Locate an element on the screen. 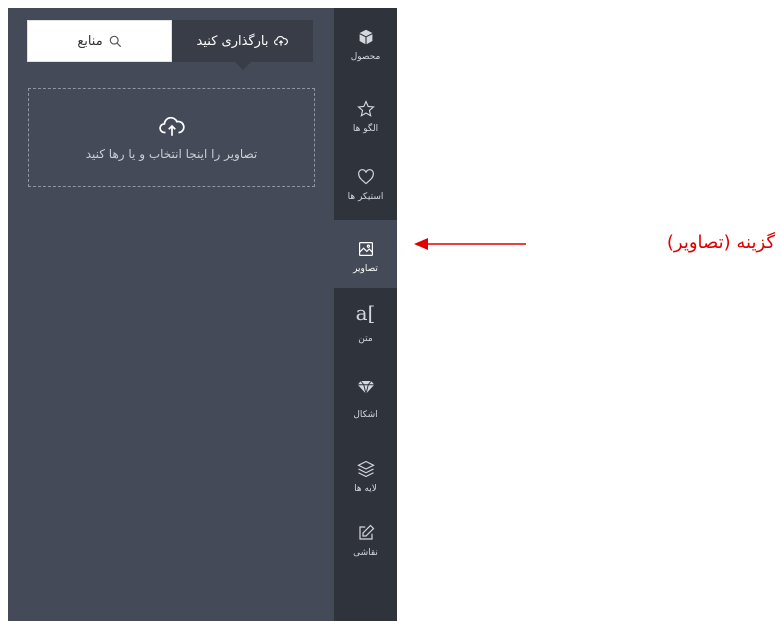 The height and width of the screenshot is (621, 780). cube-icon is located at coordinates (366, 37).